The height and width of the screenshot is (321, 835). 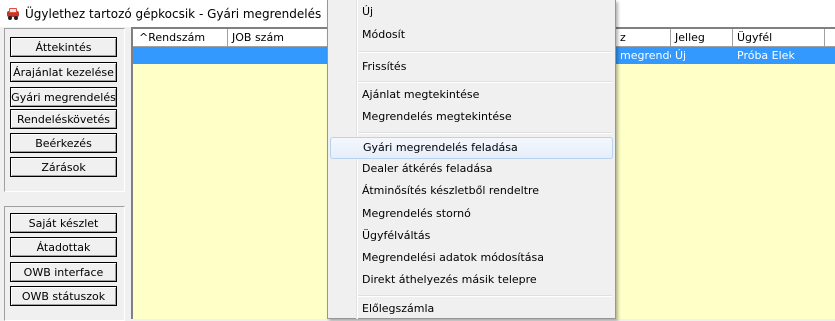 I want to click on nav-button-beerkezes: Beérkezés, so click(x=63, y=143).